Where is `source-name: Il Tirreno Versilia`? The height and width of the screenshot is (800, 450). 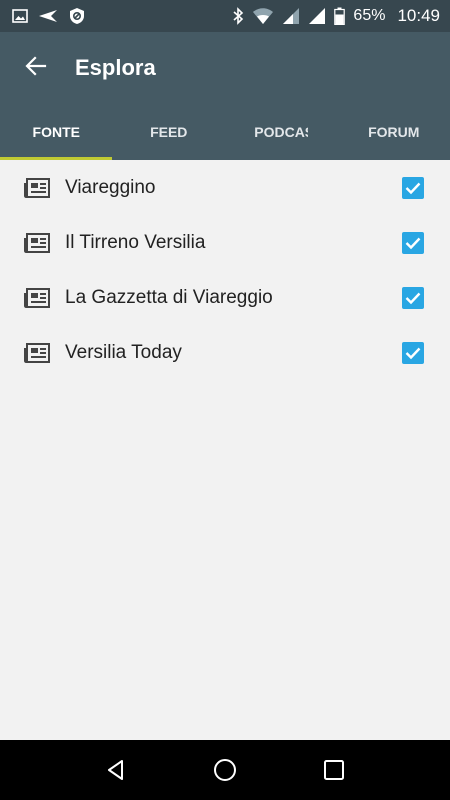
source-name: Il Tirreno Versilia is located at coordinates (135, 242).